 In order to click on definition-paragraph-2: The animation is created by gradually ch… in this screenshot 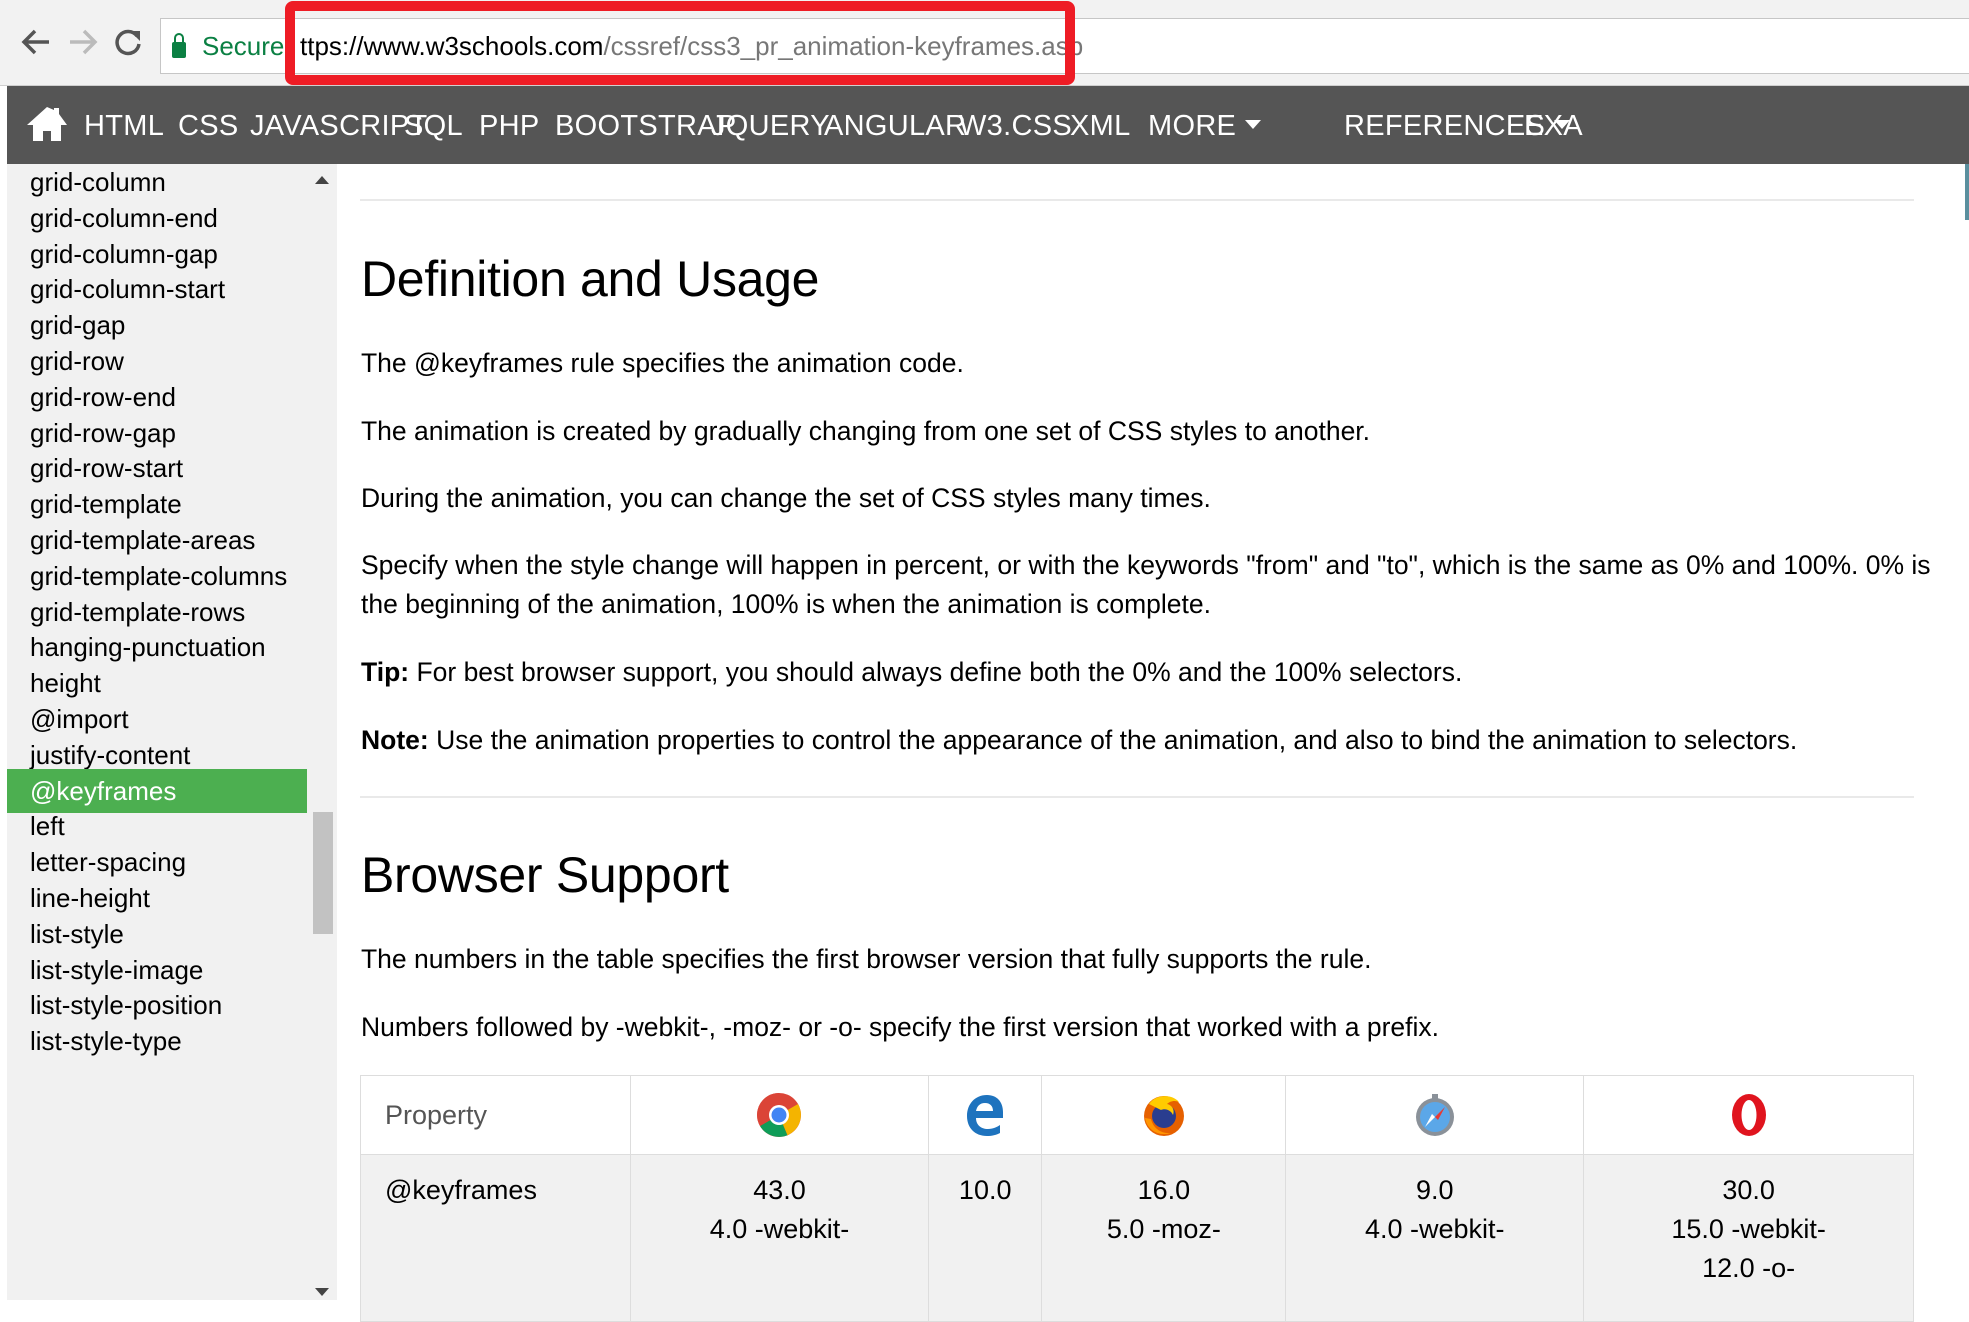, I will do `click(866, 431)`.